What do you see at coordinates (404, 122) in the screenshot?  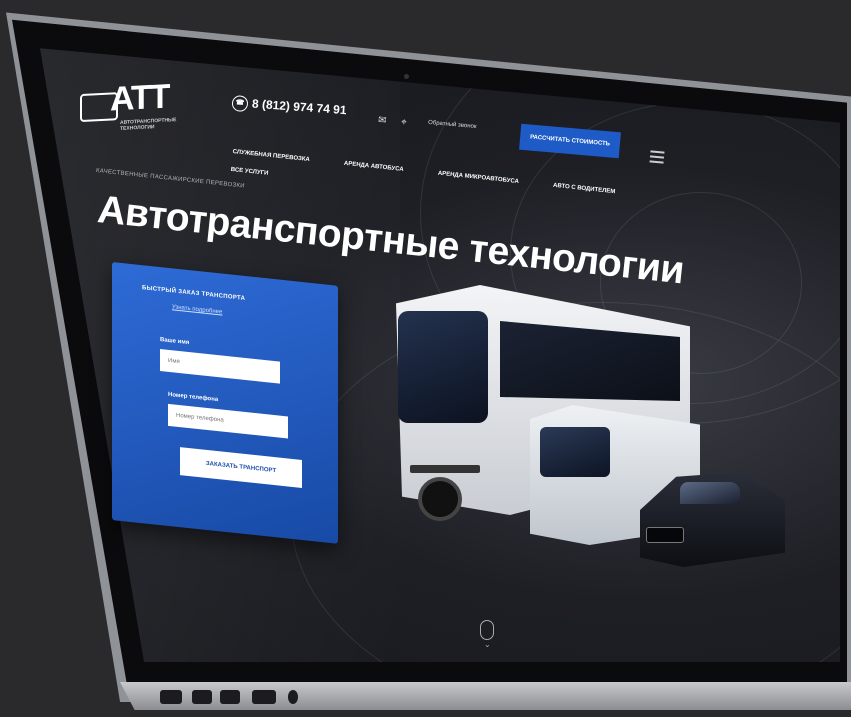 I see `location-pin-icon: ⌖` at bounding box center [404, 122].